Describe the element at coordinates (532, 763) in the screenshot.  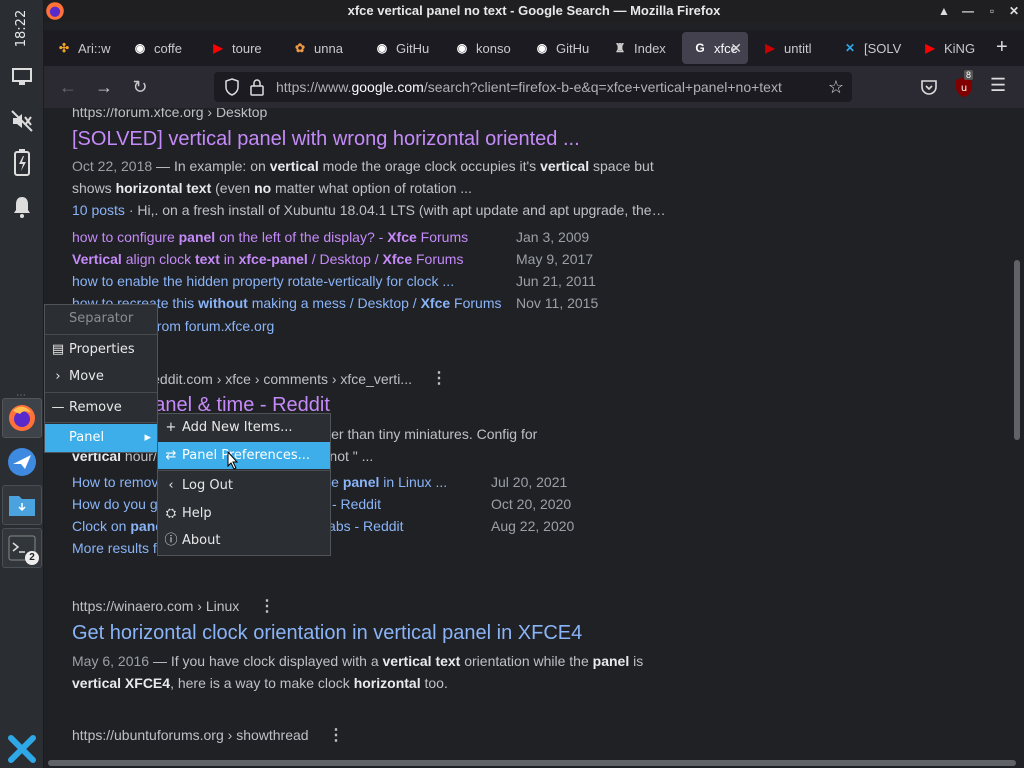
I see `horizontal-scrollbar` at that location.